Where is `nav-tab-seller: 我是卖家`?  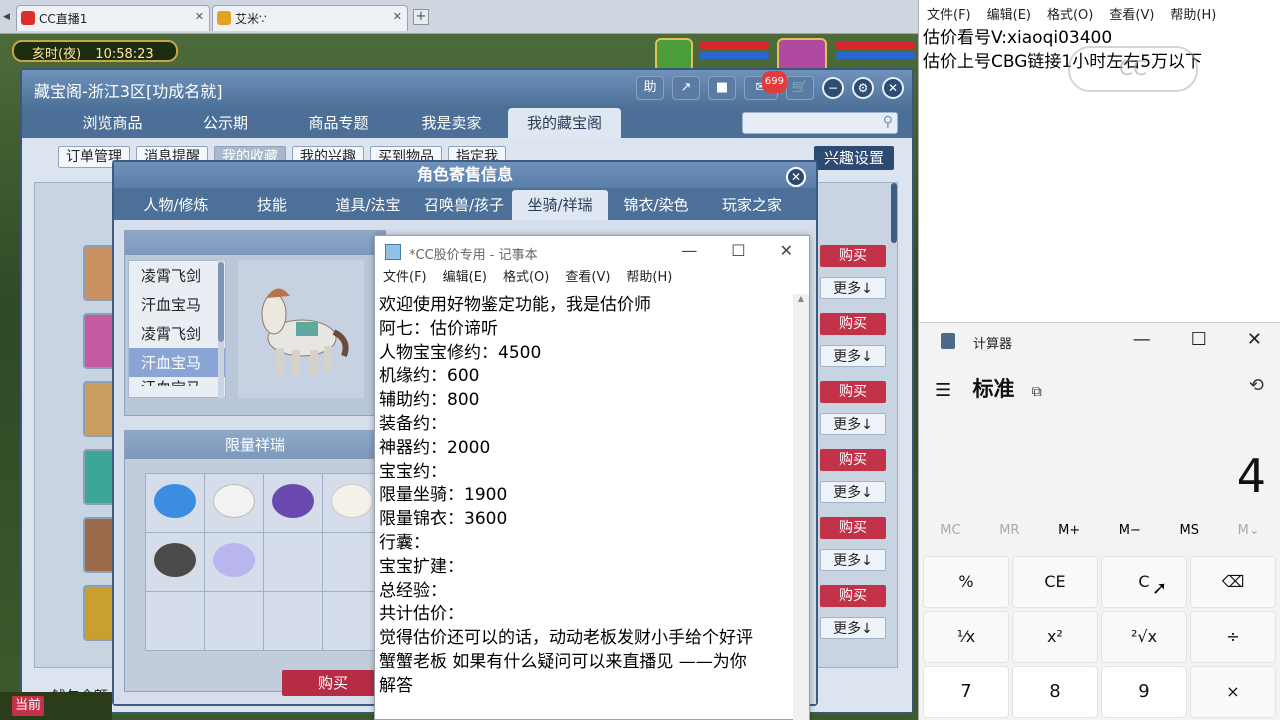 nav-tab-seller: 我是卖家 is located at coordinates (451, 123).